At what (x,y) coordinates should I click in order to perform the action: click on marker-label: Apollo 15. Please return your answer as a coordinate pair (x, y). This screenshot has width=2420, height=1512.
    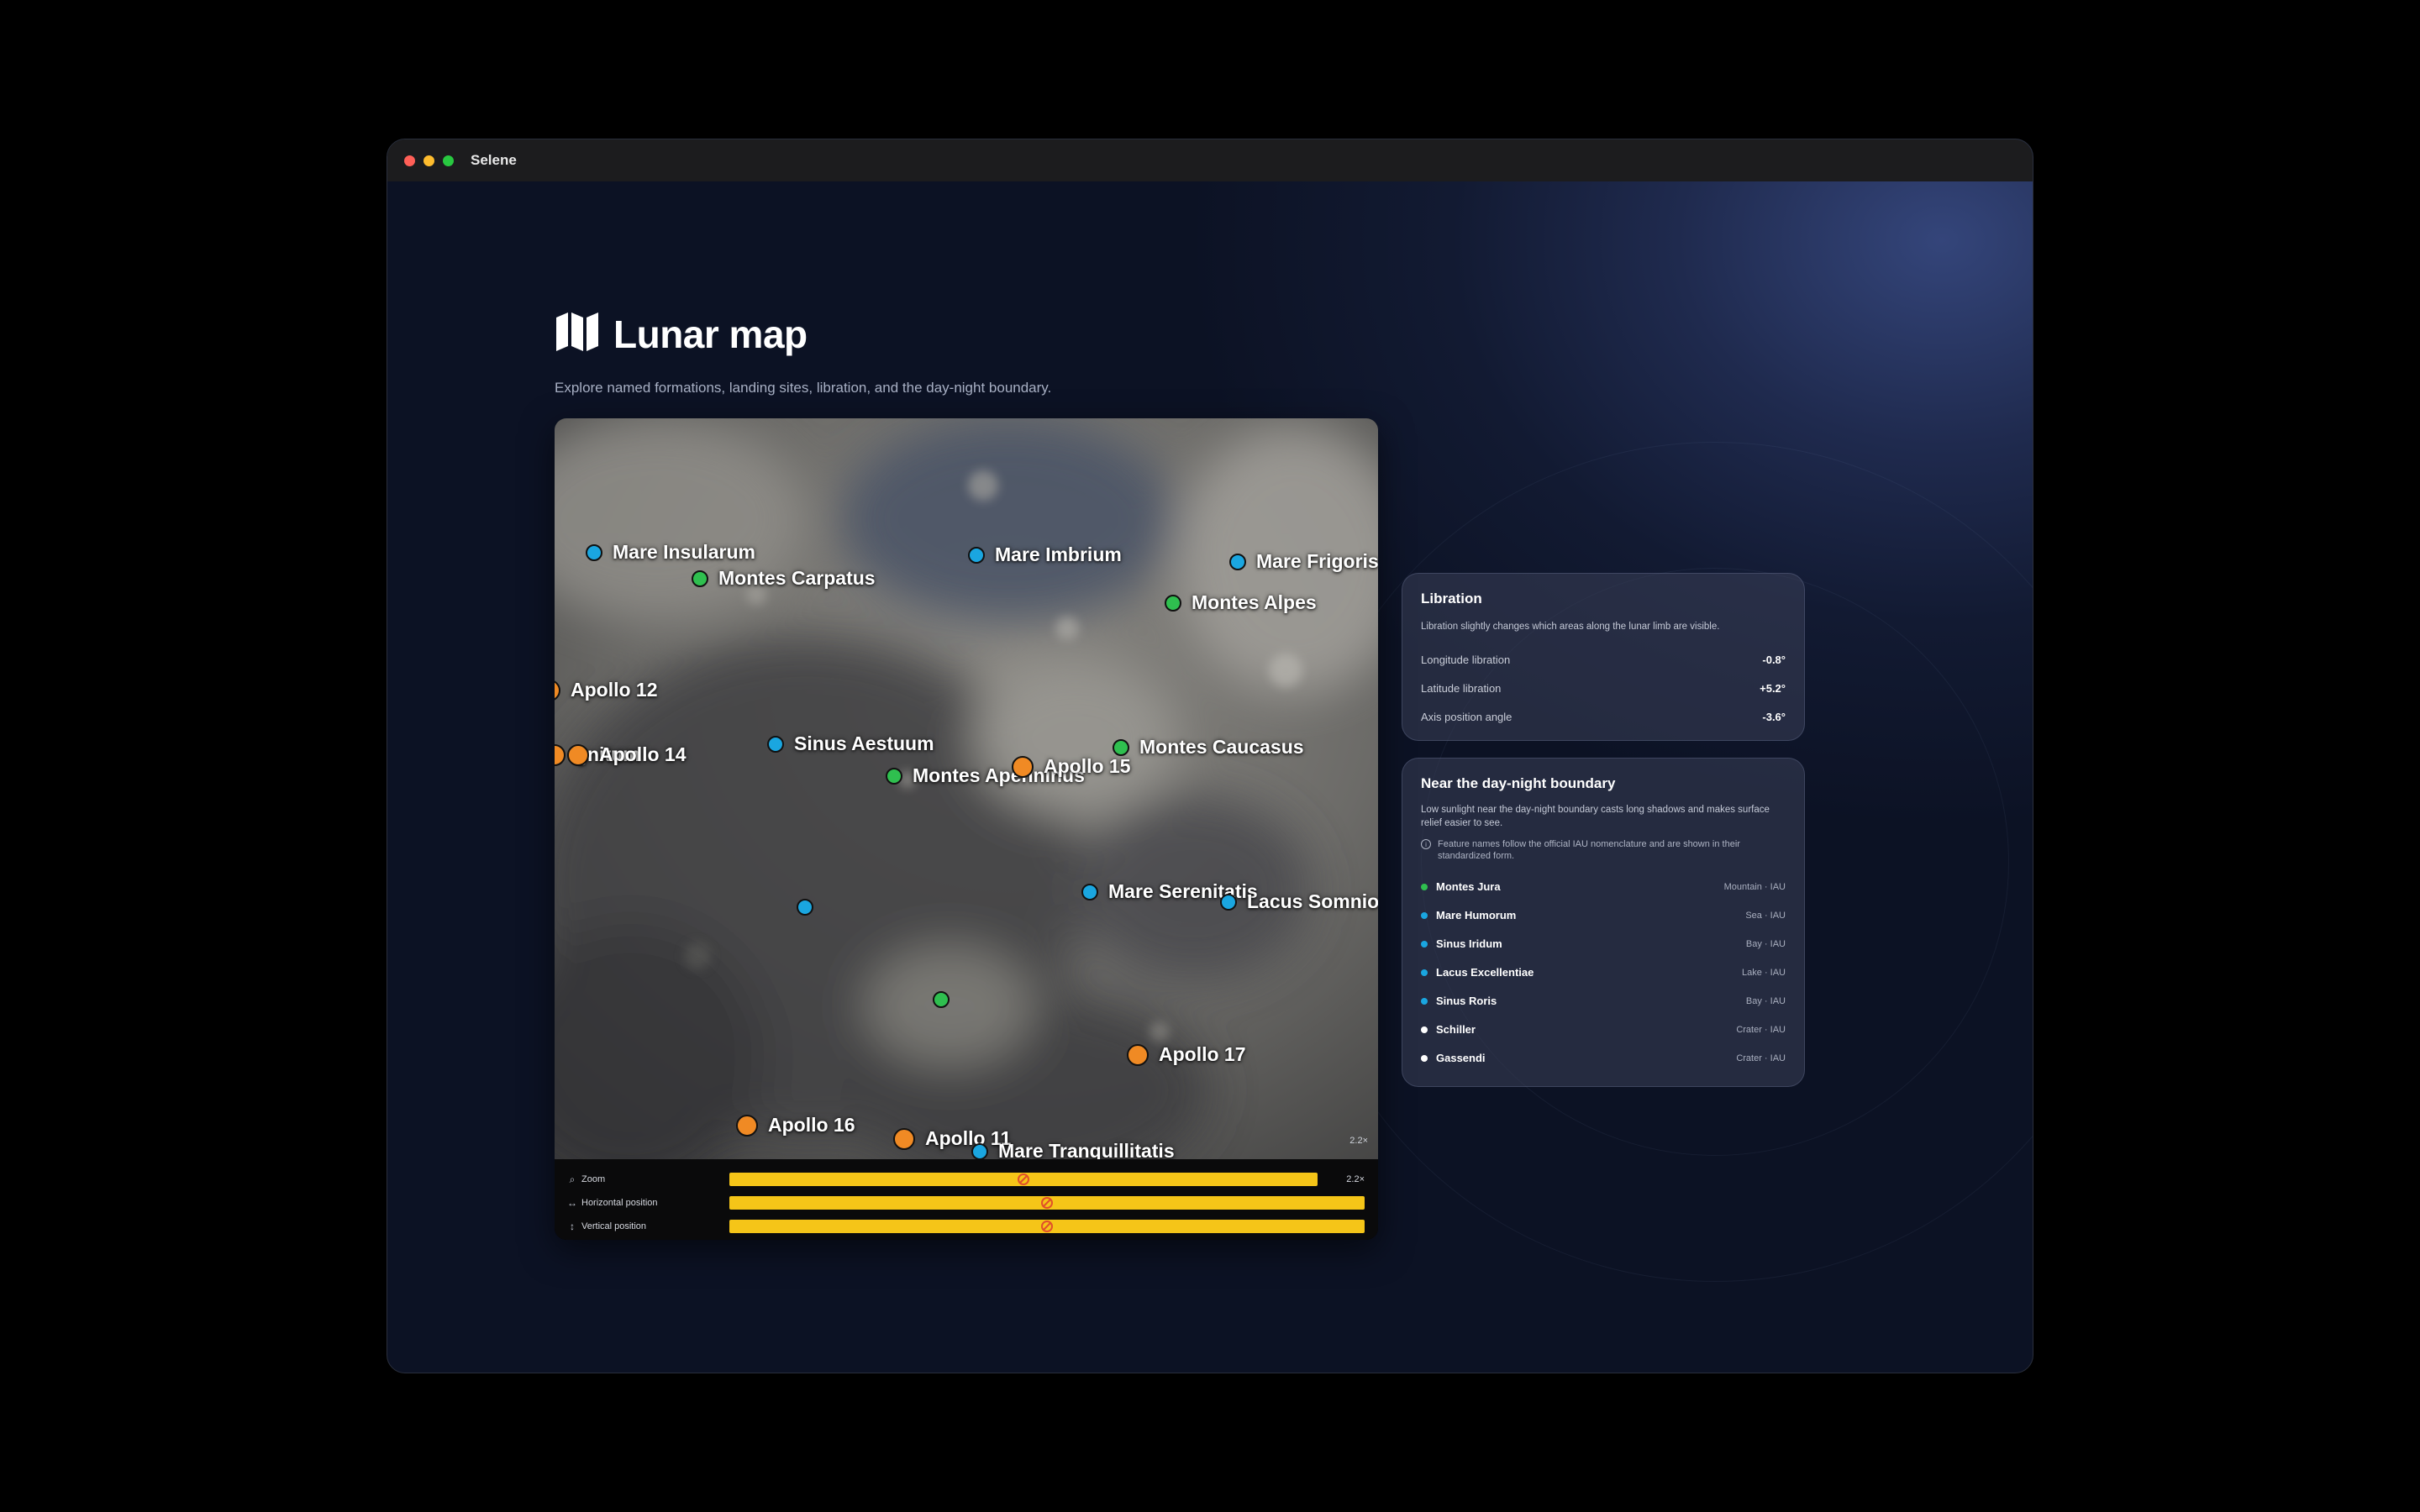
    Looking at the image, I should click on (1087, 766).